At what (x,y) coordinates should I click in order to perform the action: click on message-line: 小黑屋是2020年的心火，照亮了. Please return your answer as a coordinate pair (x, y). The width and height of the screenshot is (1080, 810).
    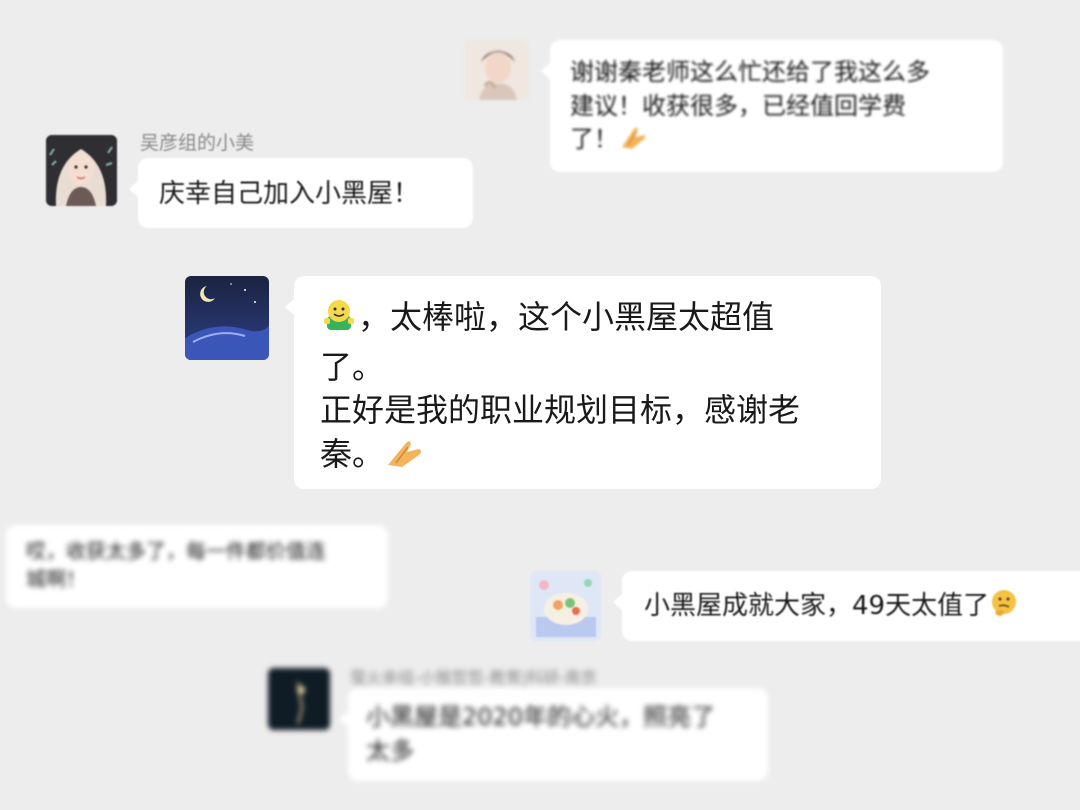
    Looking at the image, I should click on (541, 717).